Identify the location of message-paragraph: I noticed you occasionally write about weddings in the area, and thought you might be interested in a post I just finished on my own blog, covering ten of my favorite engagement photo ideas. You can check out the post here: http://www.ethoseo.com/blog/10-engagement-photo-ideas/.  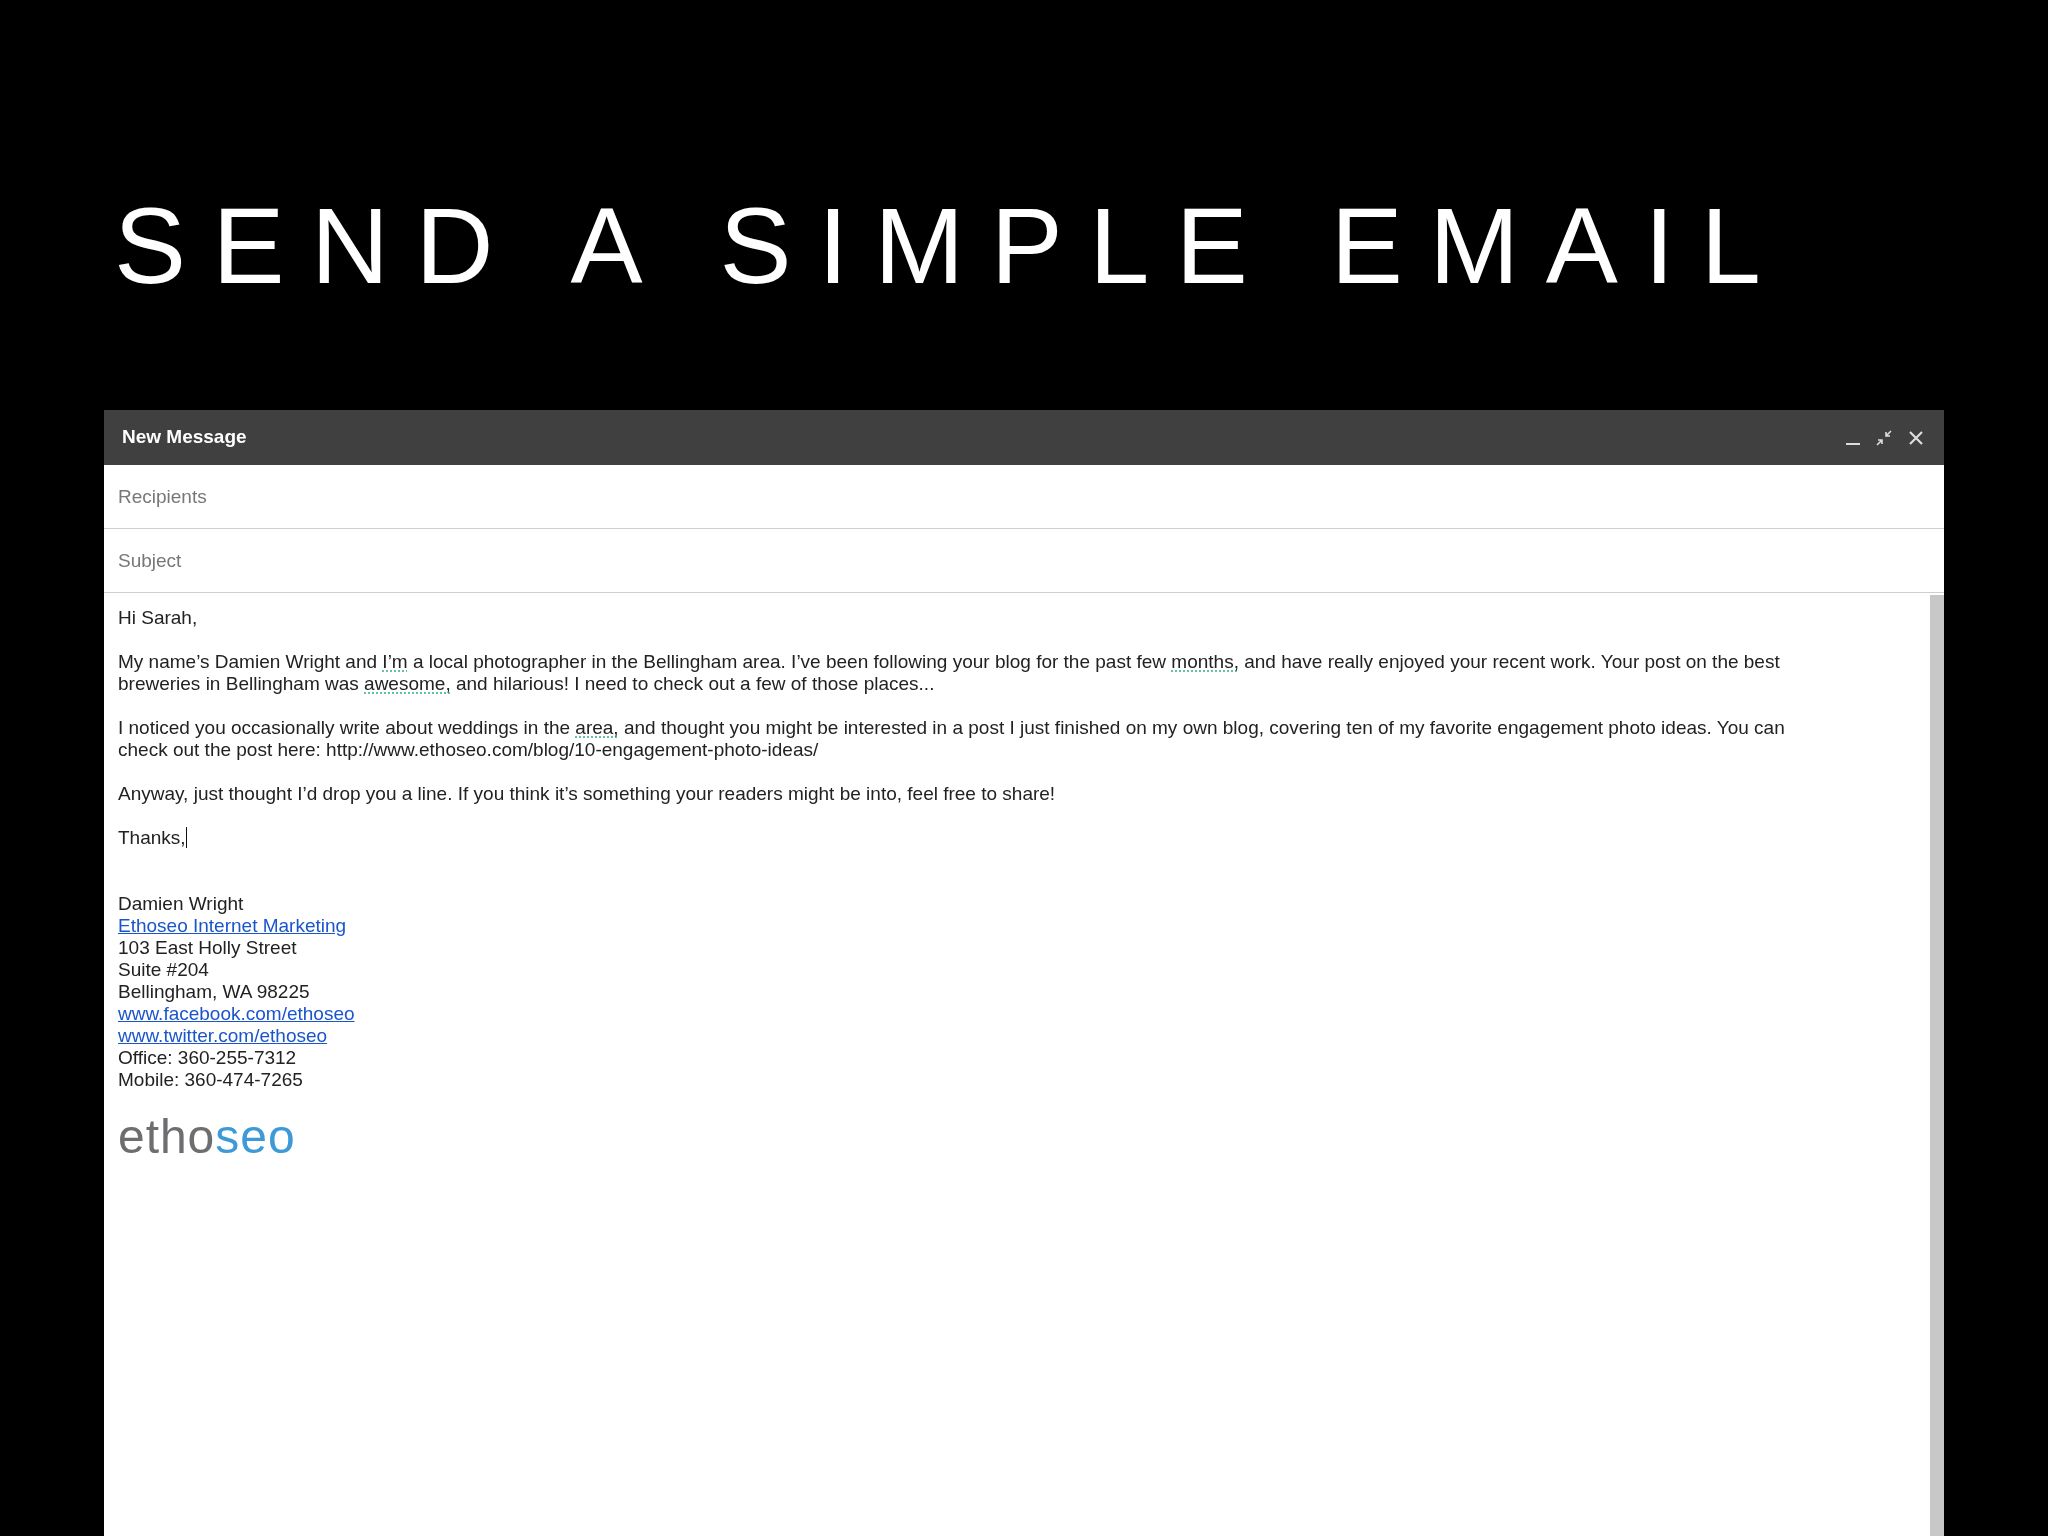
(952, 739).